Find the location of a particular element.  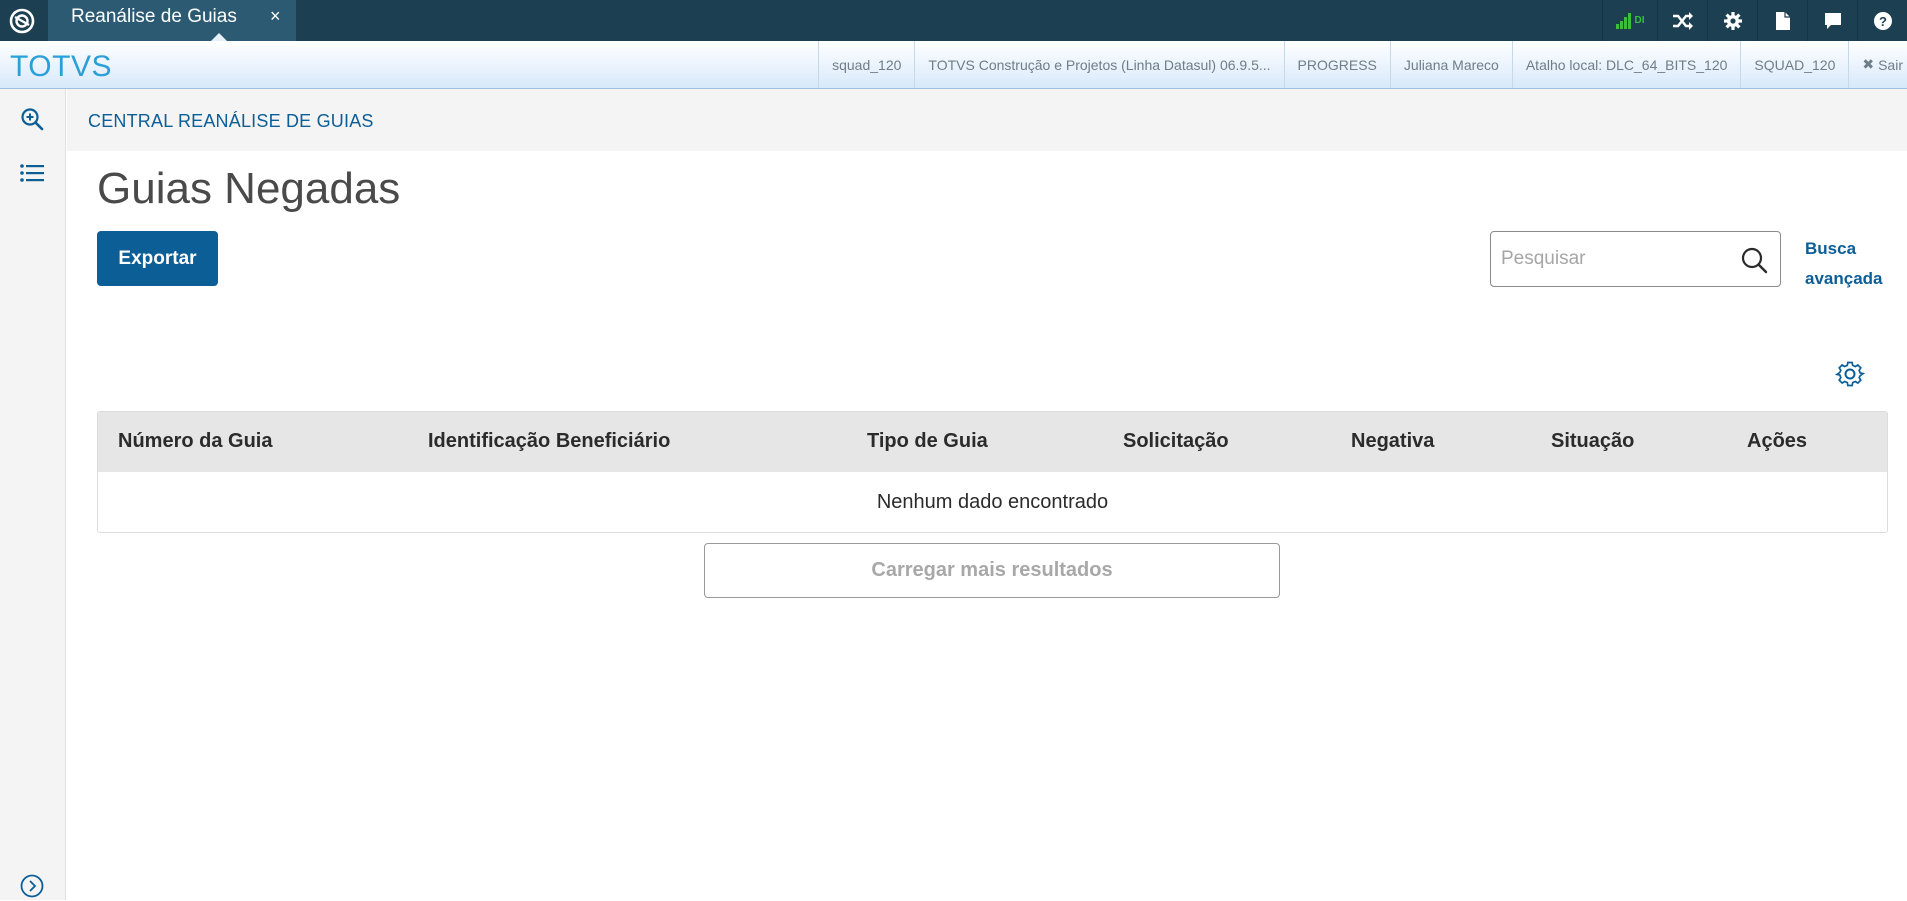

top-toolbar: DI ? is located at coordinates (1754, 20).